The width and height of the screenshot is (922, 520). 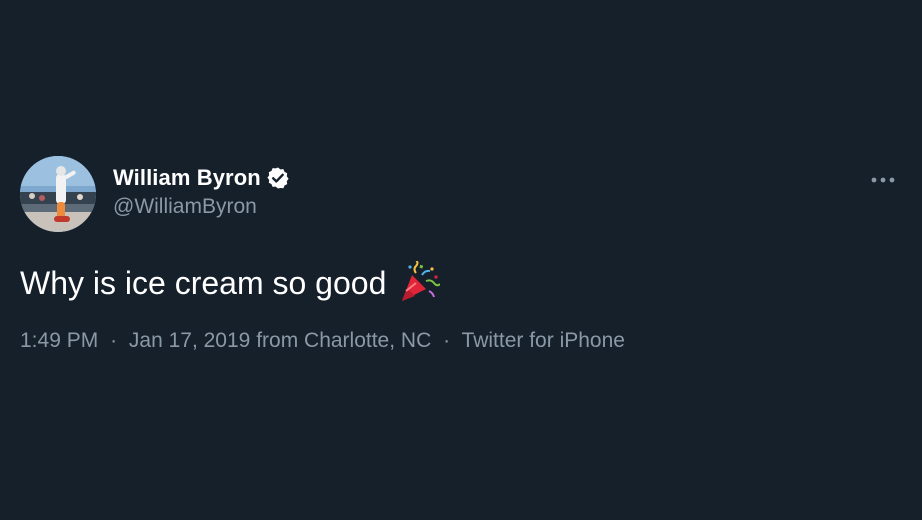 What do you see at coordinates (883, 179) in the screenshot?
I see `more-options-icon` at bounding box center [883, 179].